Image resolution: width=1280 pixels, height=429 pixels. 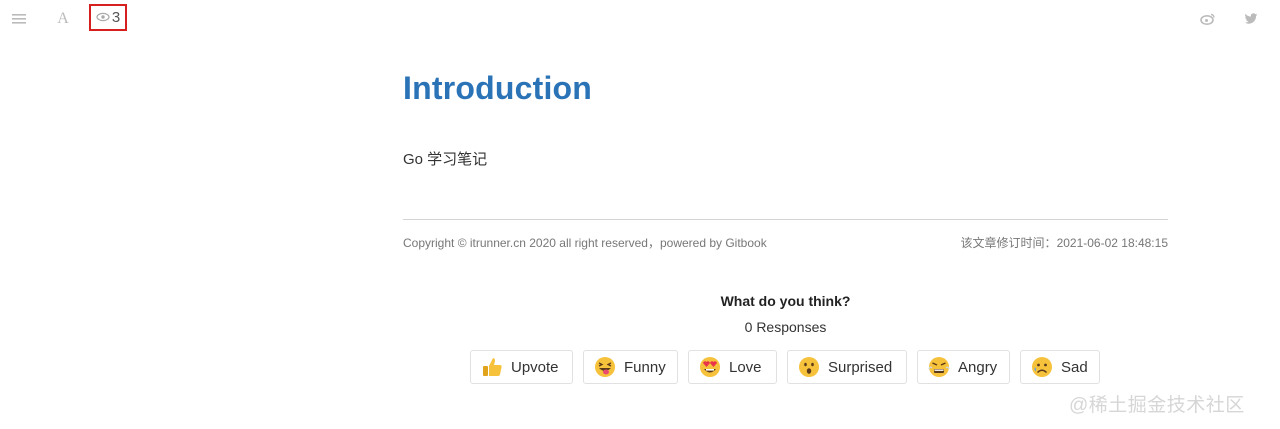 I want to click on page-text: Go 学习笔记, so click(x=445, y=159).